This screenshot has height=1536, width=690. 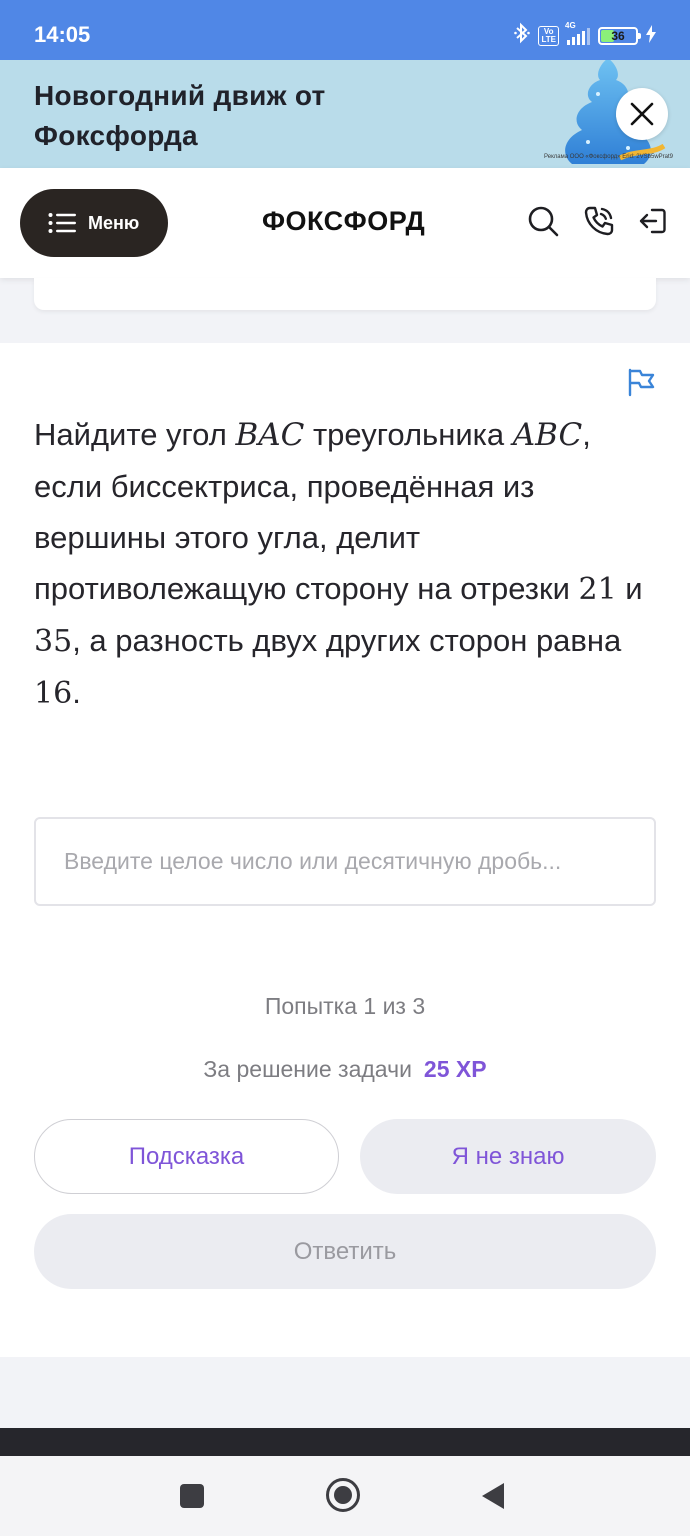 I want to click on reward-xp: 25 XP, so click(x=455, y=1069).